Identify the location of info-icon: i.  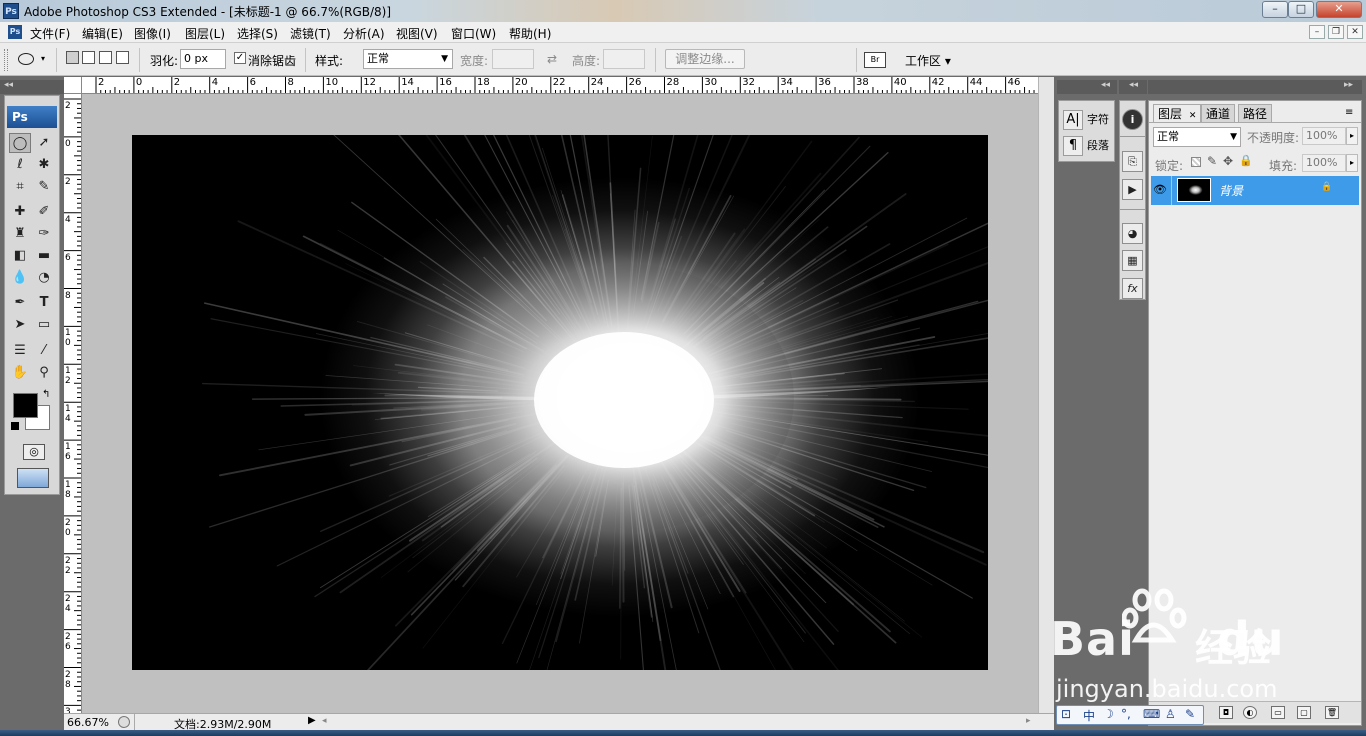
(1132, 119).